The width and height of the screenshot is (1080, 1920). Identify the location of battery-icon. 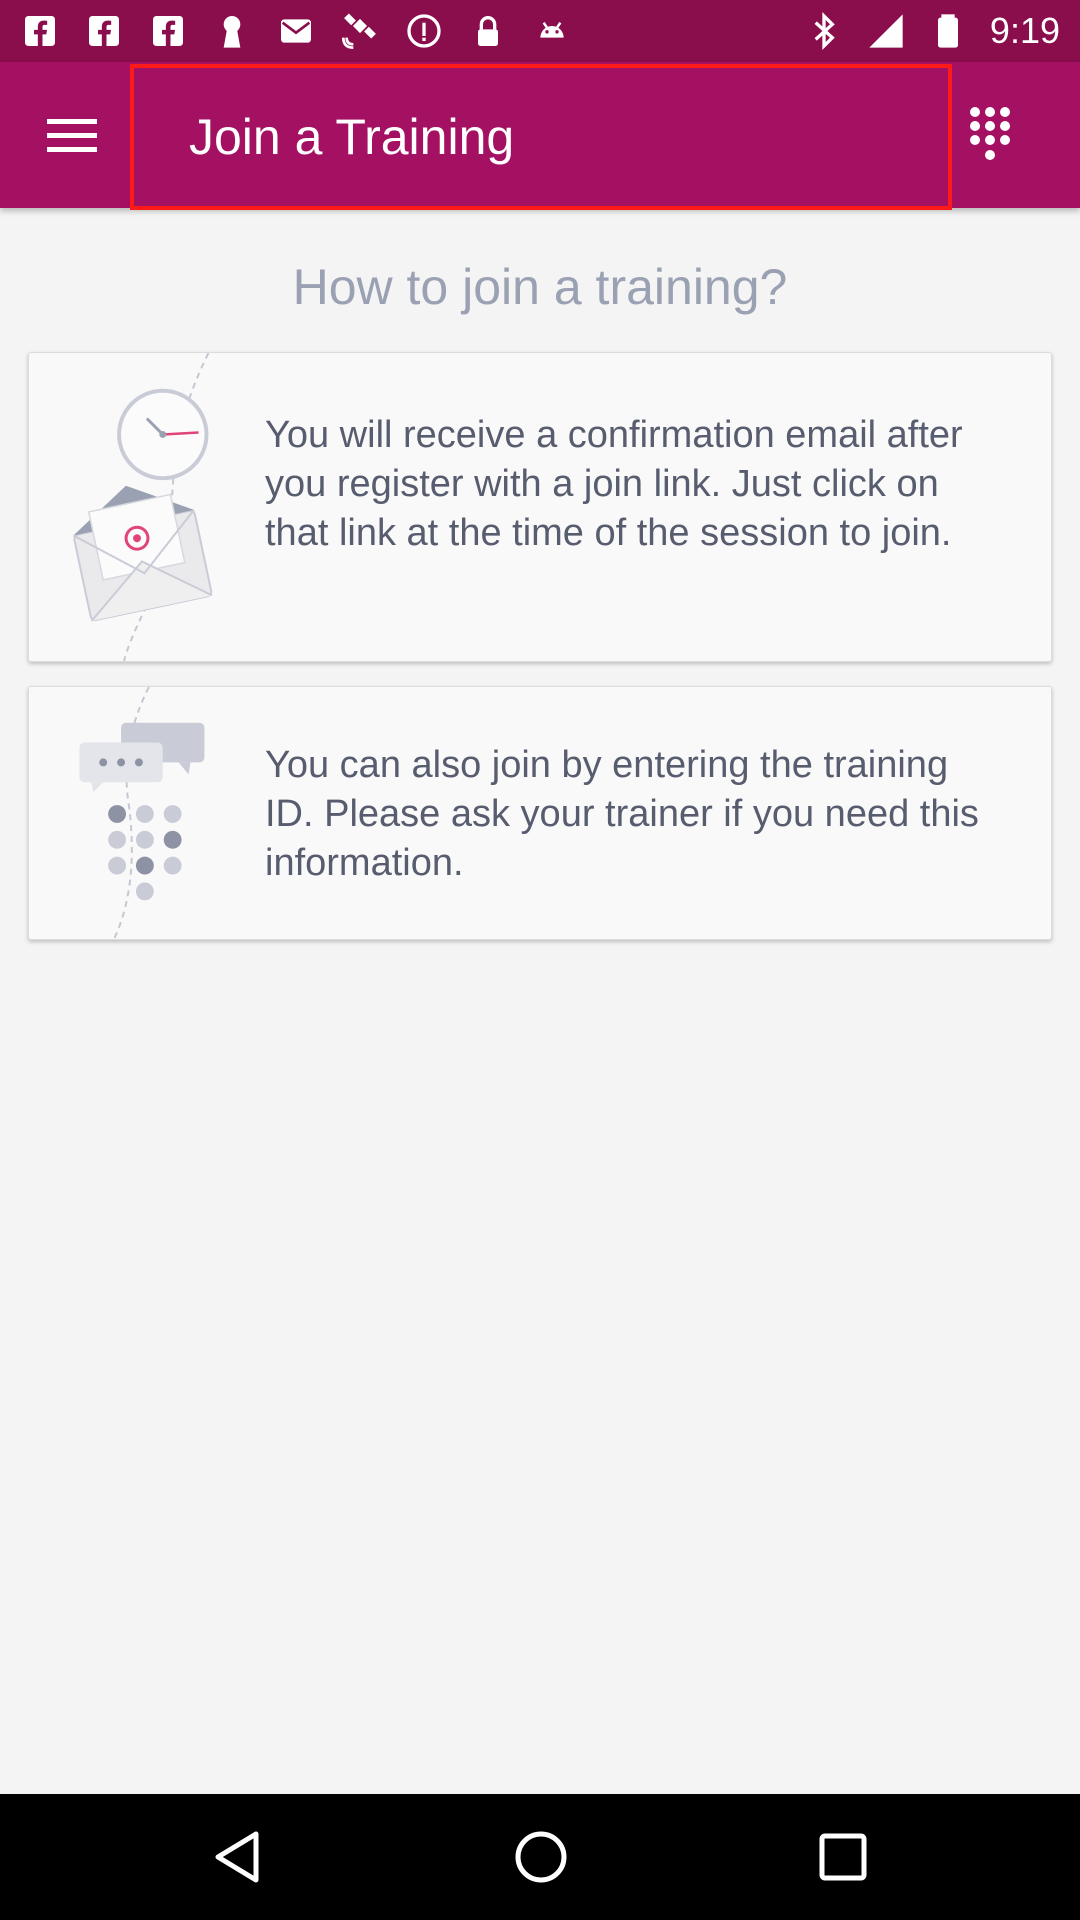
(947, 31).